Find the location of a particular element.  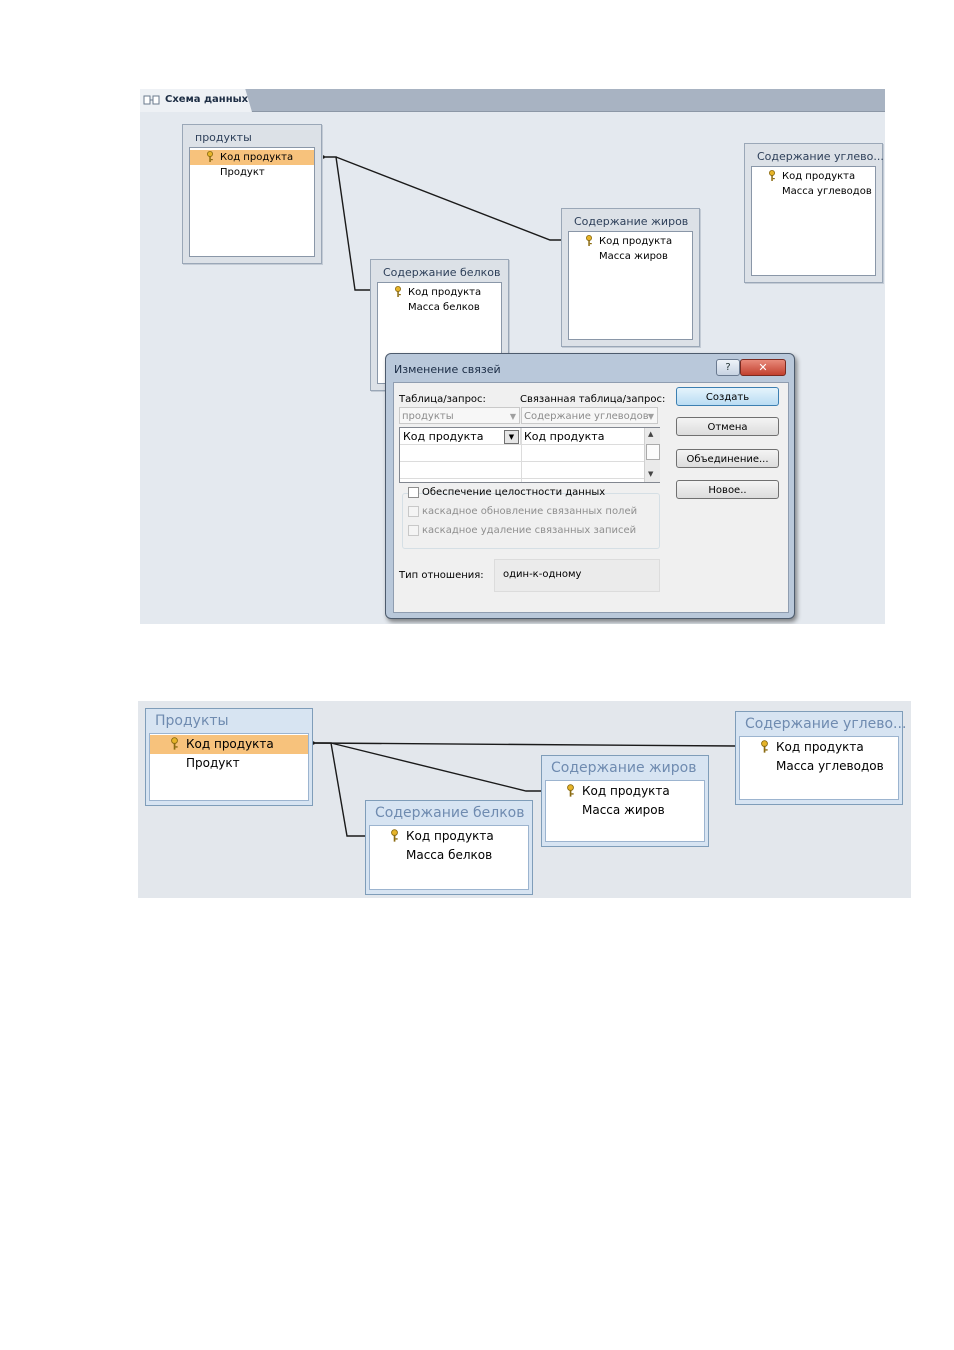

dialog-title: Изменение связей is located at coordinates (447, 369).